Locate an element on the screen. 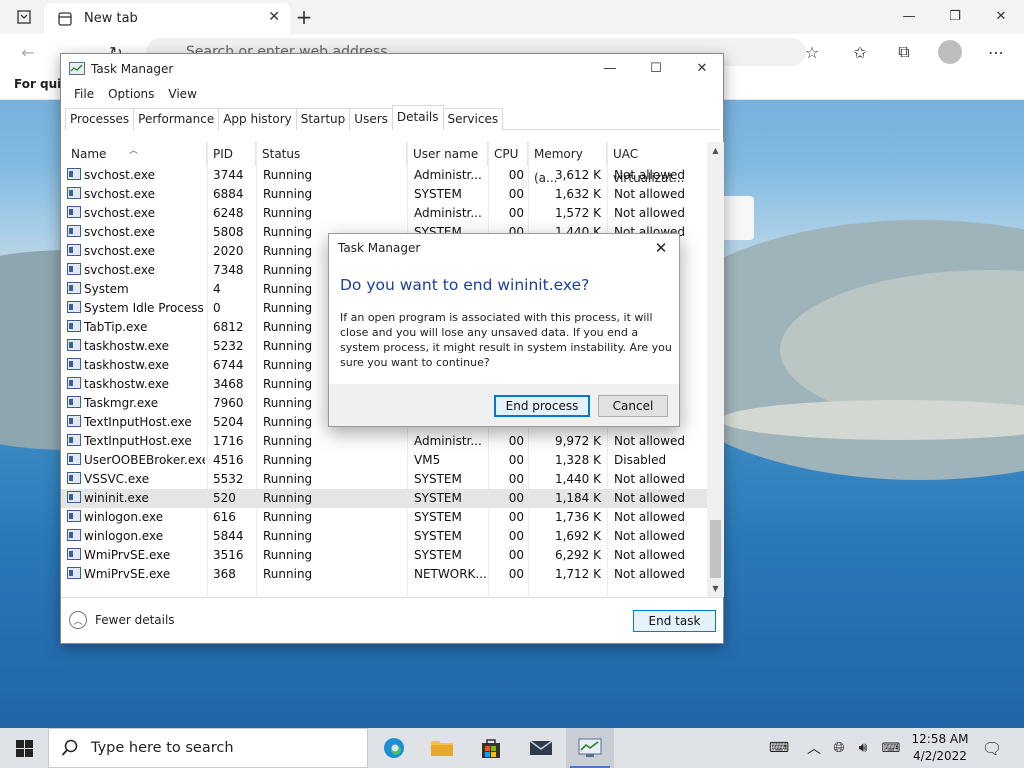  mail-taskbar-button is located at coordinates (541, 748).